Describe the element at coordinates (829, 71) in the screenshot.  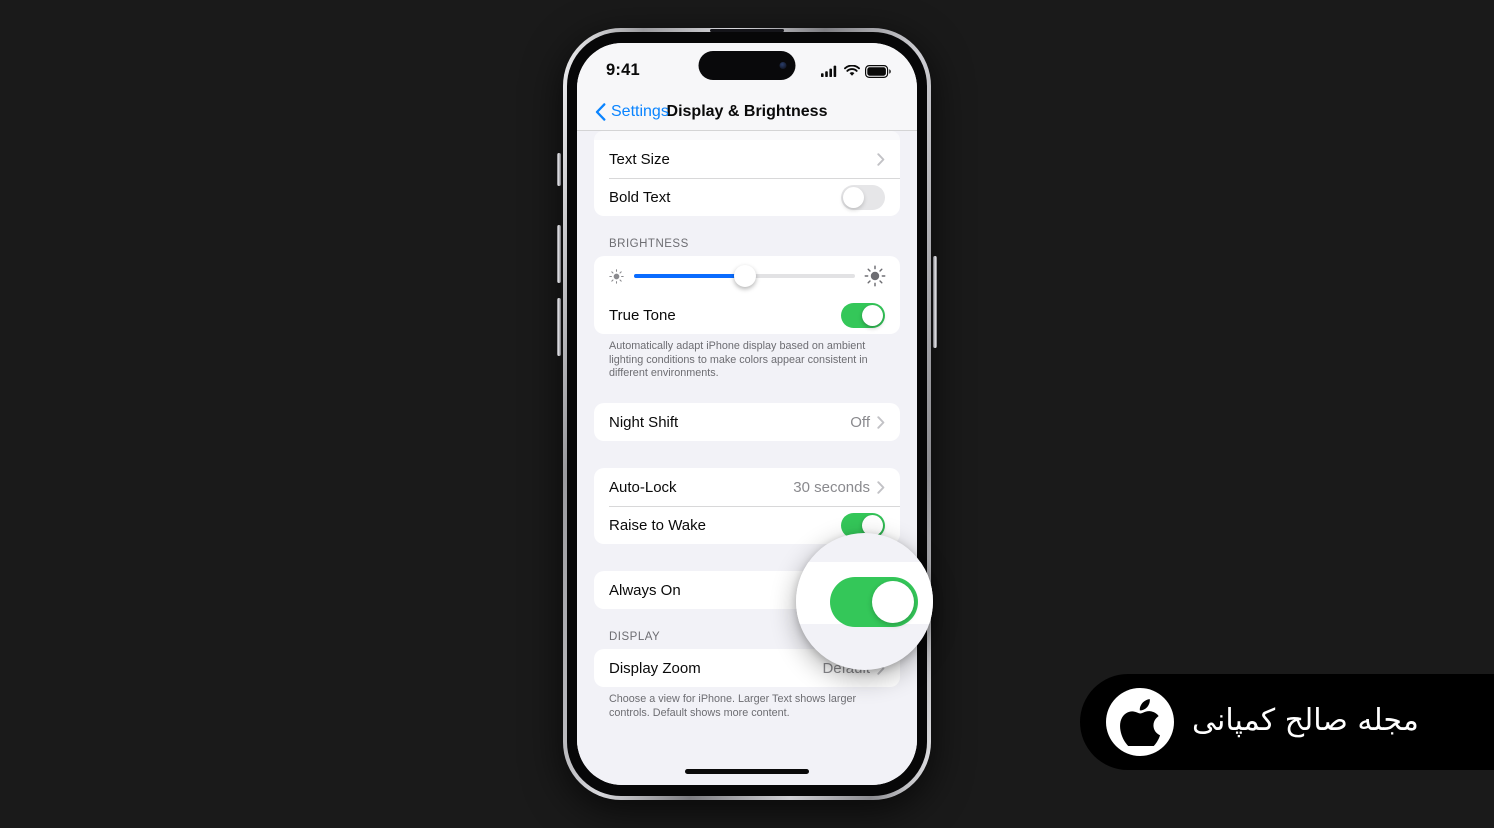
I see `cellular-signal-icon` at that location.